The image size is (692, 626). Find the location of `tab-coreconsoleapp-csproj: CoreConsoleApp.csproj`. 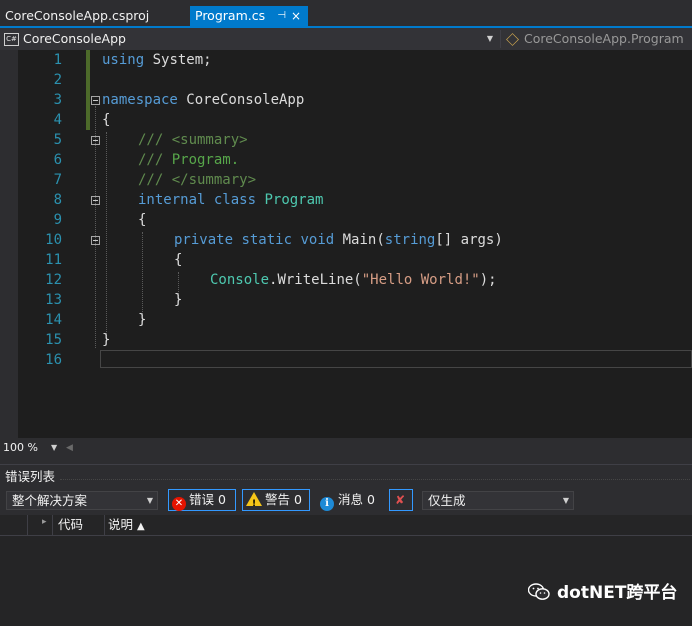

tab-coreconsoleapp-csproj: CoreConsoleApp.csproj is located at coordinates (93, 16).